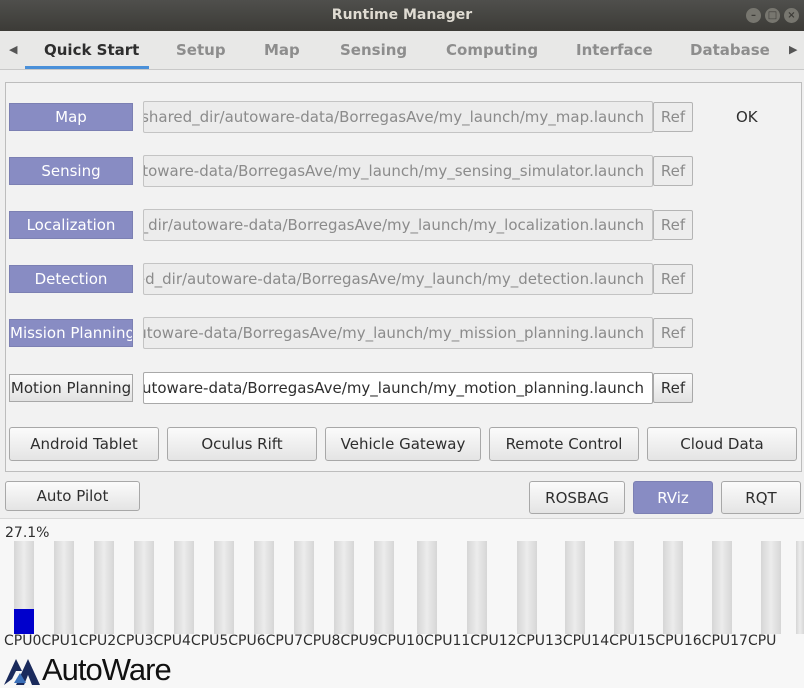 The height and width of the screenshot is (688, 804). Describe the element at coordinates (224, 587) in the screenshot. I see `cpu5-usage-bar` at that location.